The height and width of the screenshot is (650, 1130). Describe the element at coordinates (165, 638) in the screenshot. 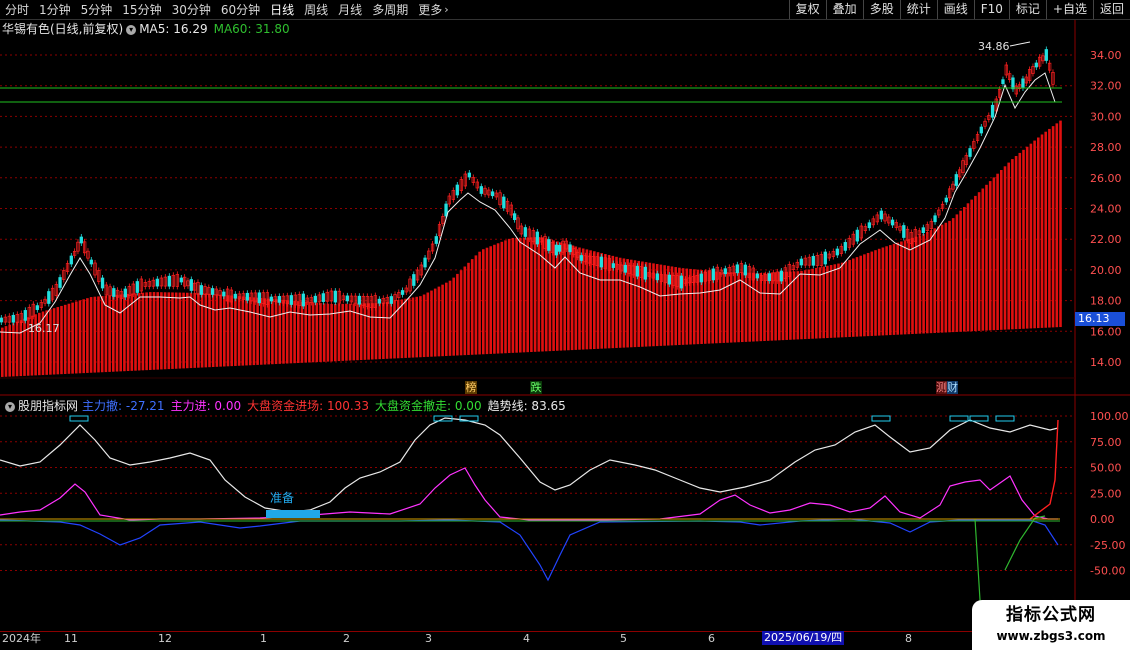

I see `date-tick-2: 12` at that location.